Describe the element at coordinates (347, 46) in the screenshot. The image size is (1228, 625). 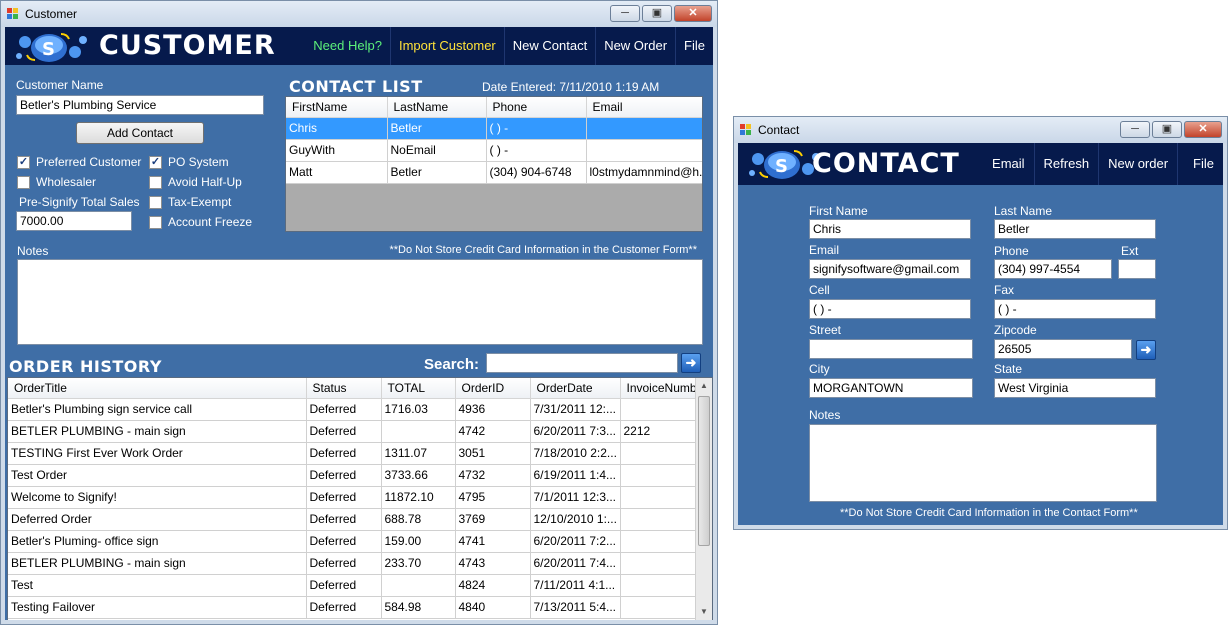
I see `menu-need-help: Need Help?` at that location.